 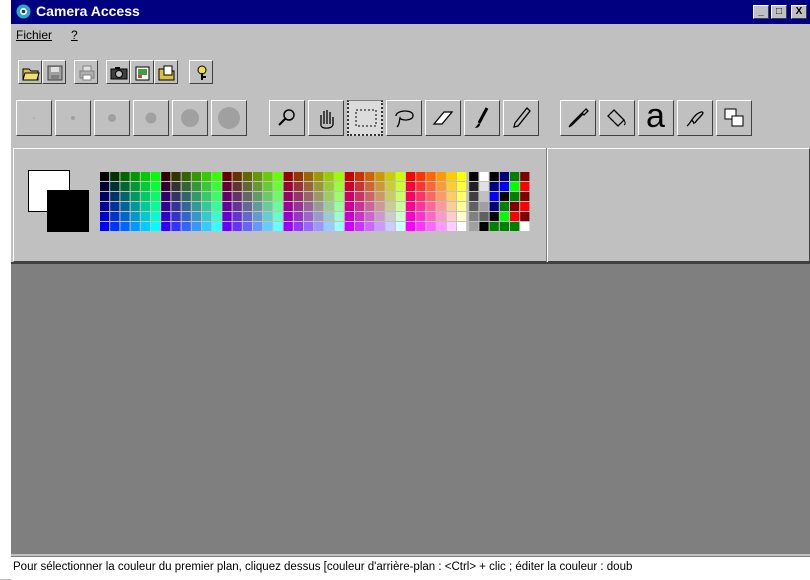 What do you see at coordinates (74, 35) in the screenshot?
I see `menu-help: ?` at bounding box center [74, 35].